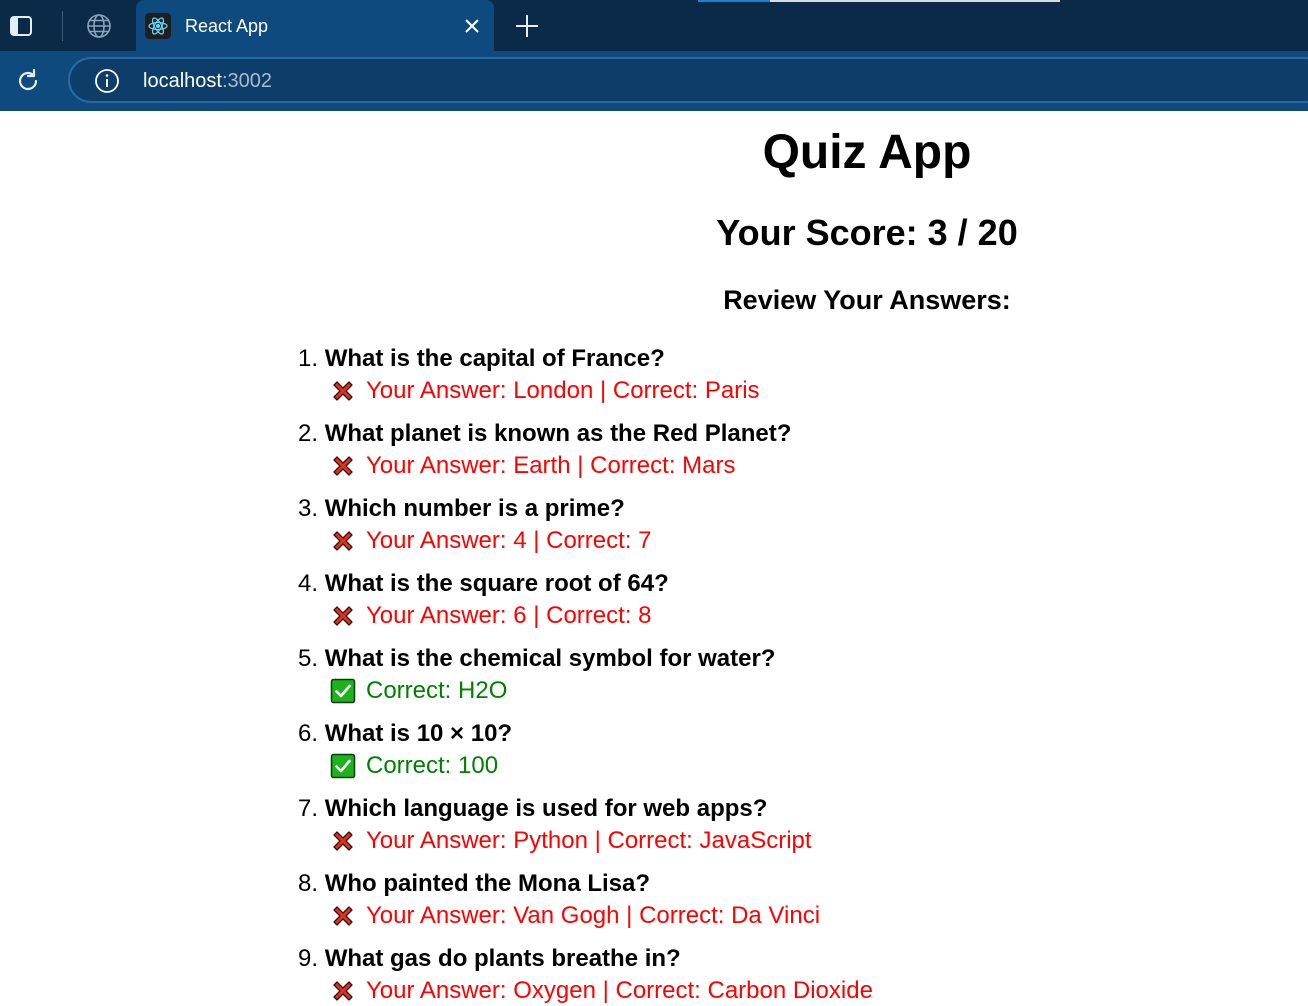 The image size is (1308, 1006). What do you see at coordinates (418, 733) in the screenshot?
I see `question-text: What is 10 × 10?` at bounding box center [418, 733].